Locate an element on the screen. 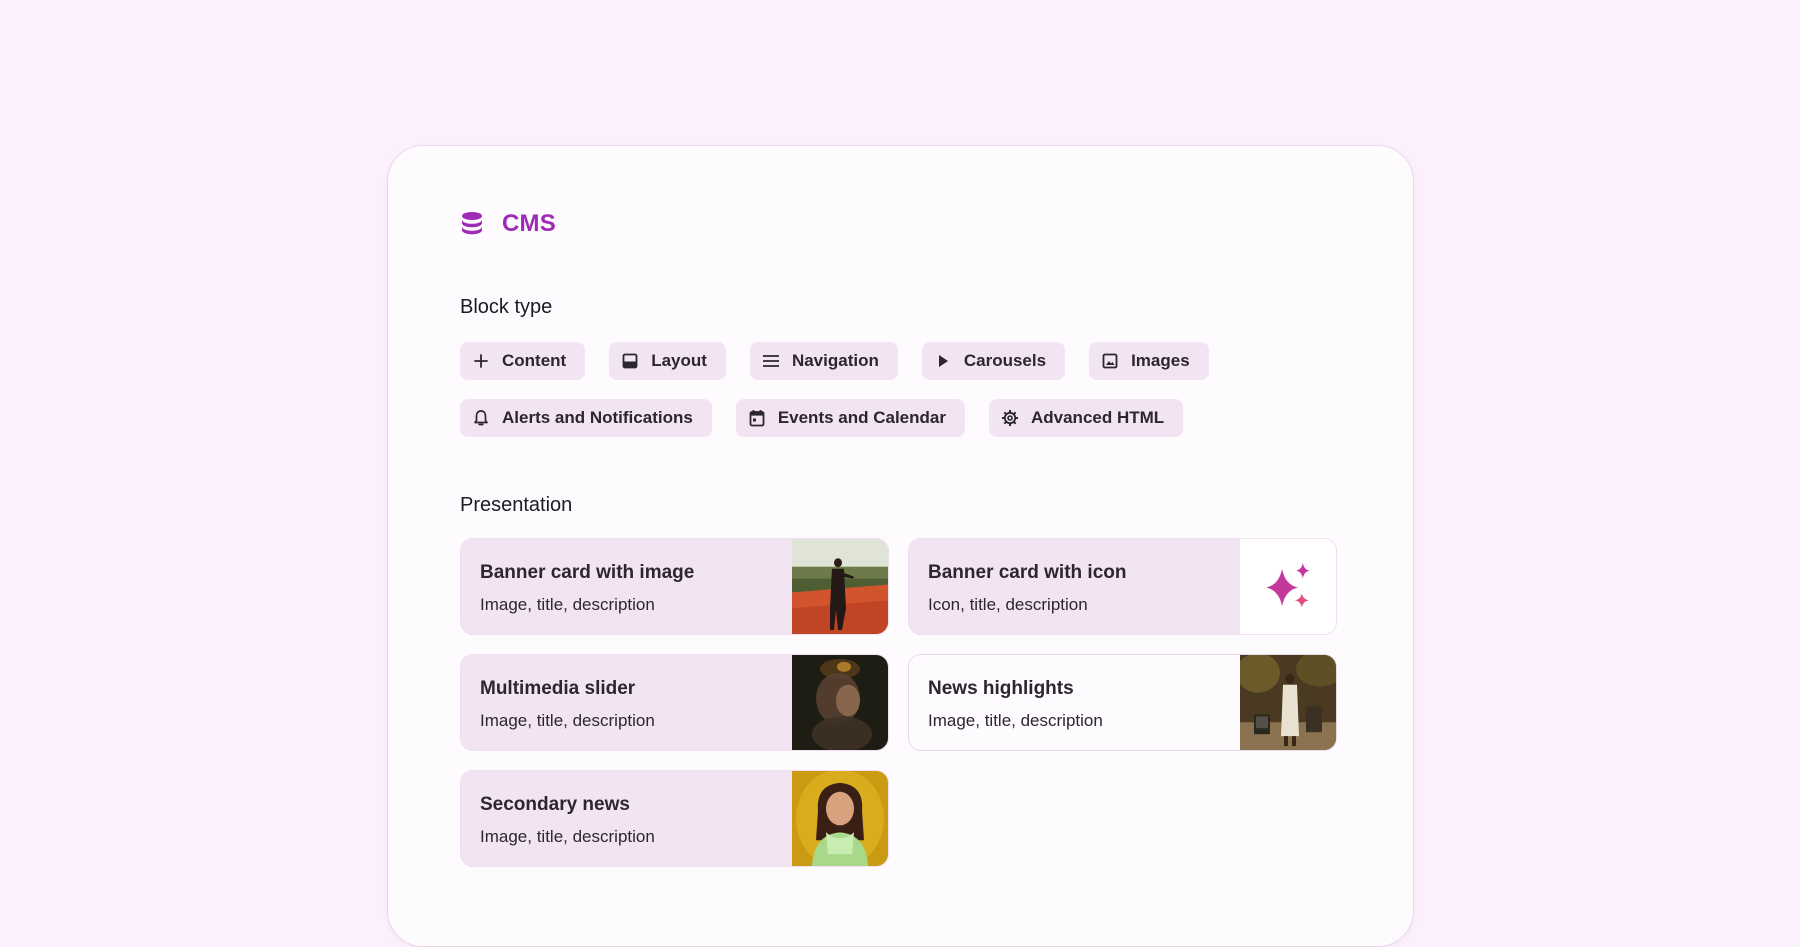 Image resolution: width=1800 pixels, height=947 pixels. chip-advanced-html: Advanced HTML is located at coordinates (1086, 418).